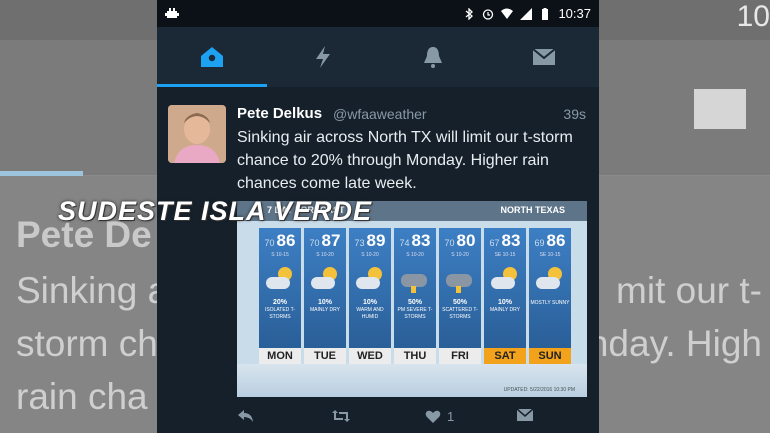  I want to click on tab-moments, so click(323, 57).